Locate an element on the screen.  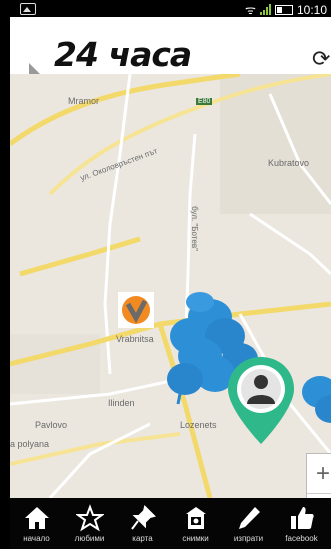
nav-home: начало is located at coordinates (36, 523).